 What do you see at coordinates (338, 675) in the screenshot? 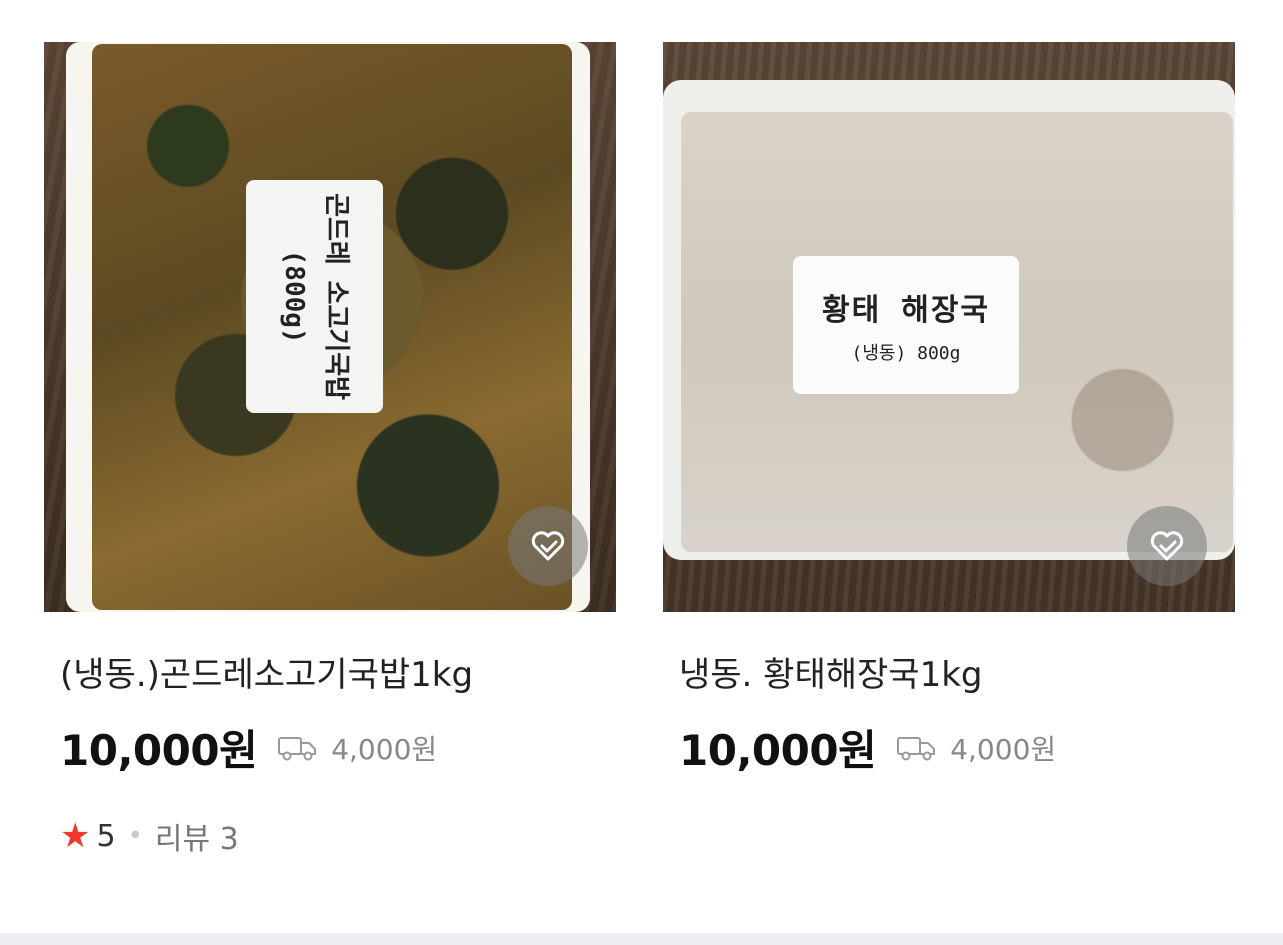
I see `product-title: (냉동.)곤드레소고기국밥1kg` at bounding box center [338, 675].